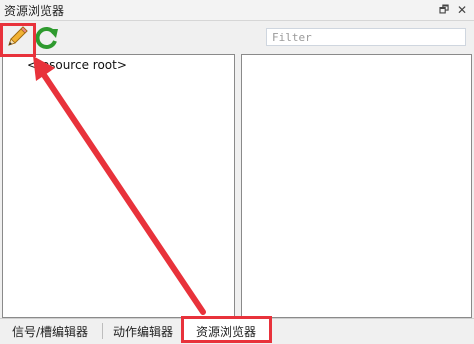  I want to click on tab-action-editor: 动作编辑器, so click(143, 331).